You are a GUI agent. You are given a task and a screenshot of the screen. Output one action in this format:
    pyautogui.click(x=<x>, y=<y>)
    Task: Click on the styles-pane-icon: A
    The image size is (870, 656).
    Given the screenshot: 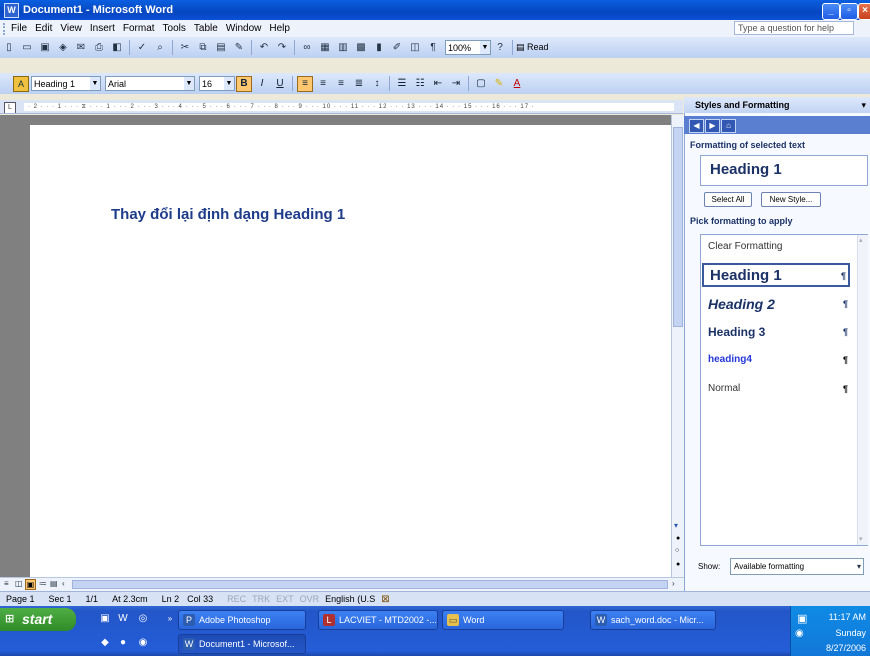 What is the action you would take?
    pyautogui.click(x=21, y=83)
    